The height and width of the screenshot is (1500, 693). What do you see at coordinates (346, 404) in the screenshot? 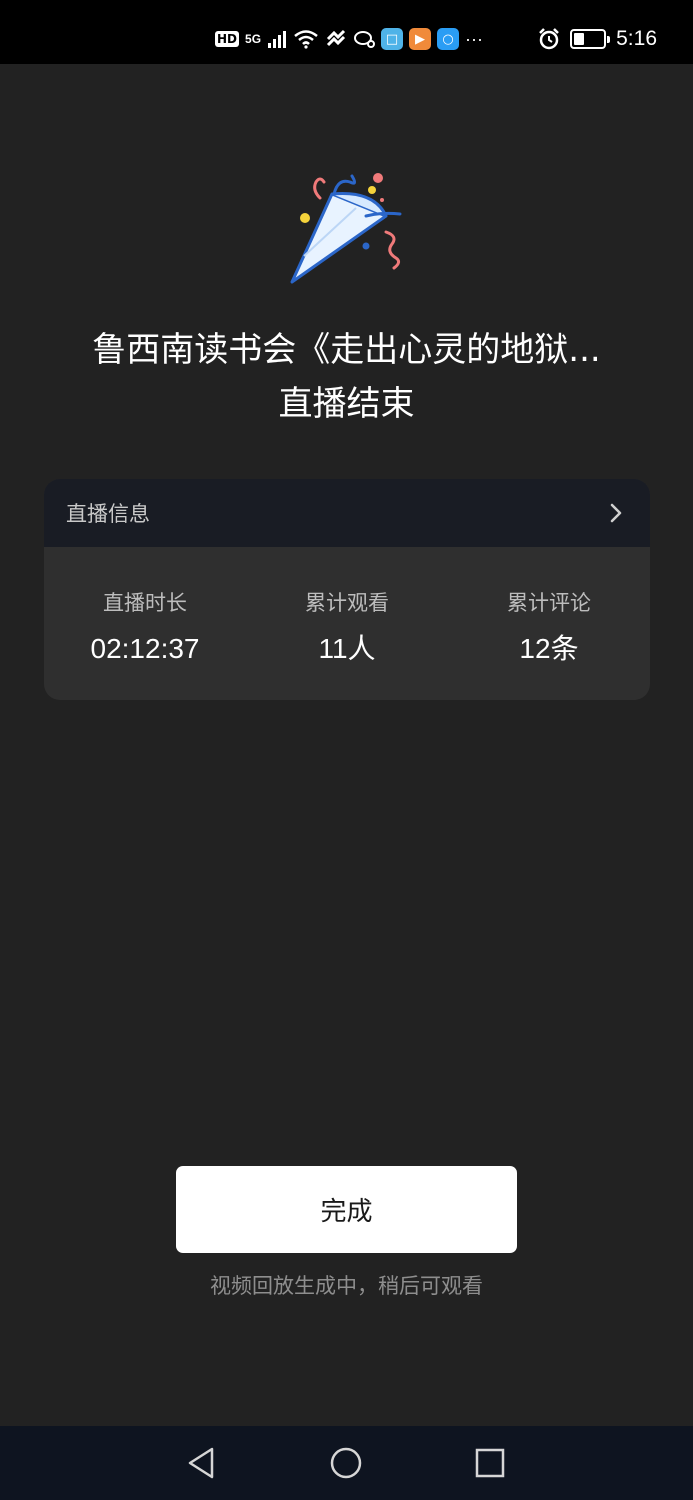
I see `live-ended-label: 直播结束` at bounding box center [346, 404].